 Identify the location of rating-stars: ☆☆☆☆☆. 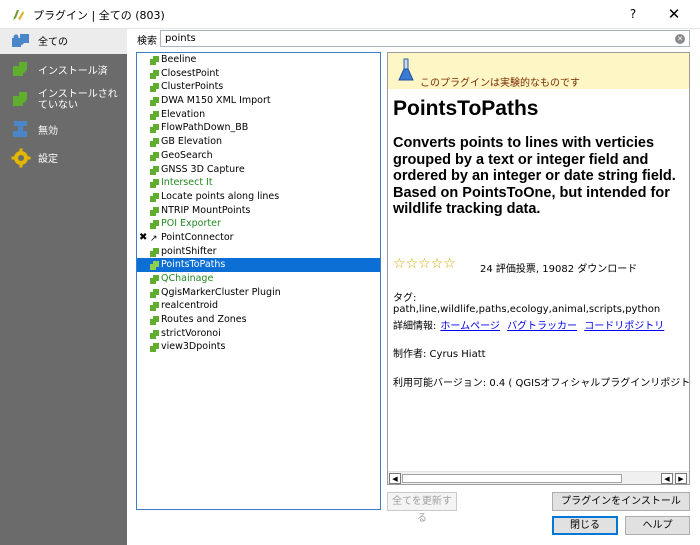
(424, 264).